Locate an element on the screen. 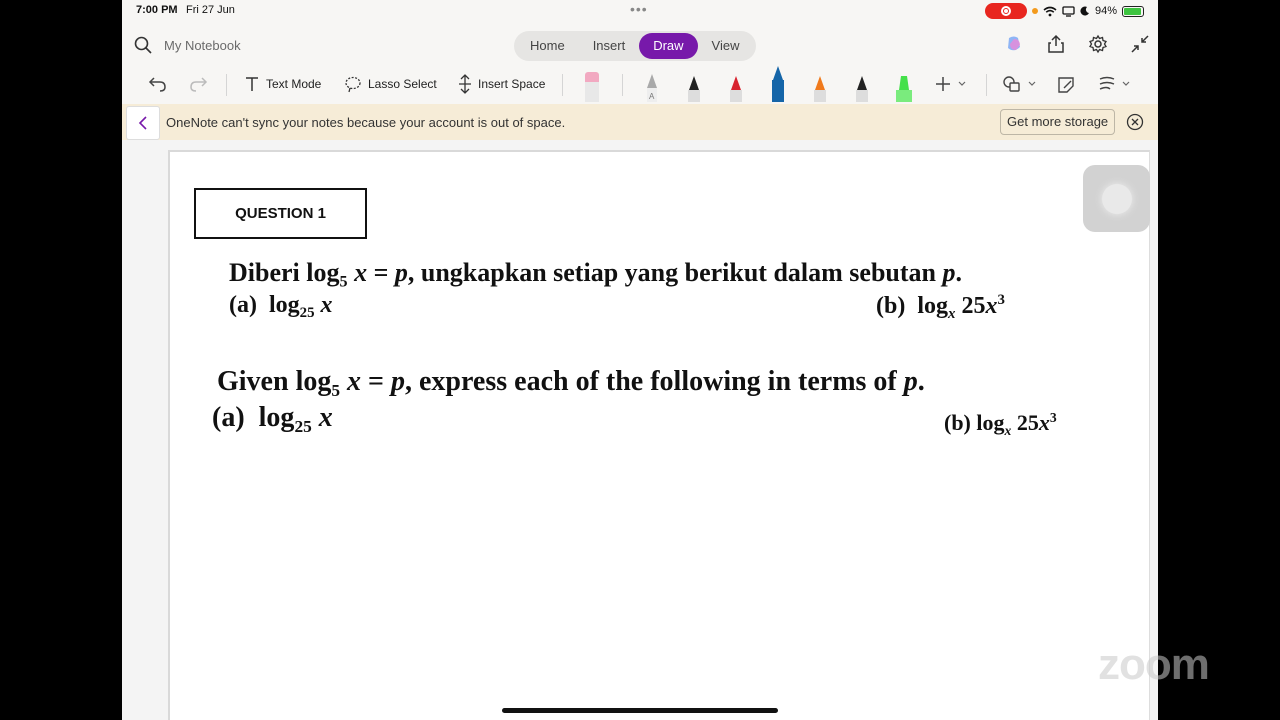 This screenshot has height=720, width=1280. screen-mirror-icon is located at coordinates (1068, 11).